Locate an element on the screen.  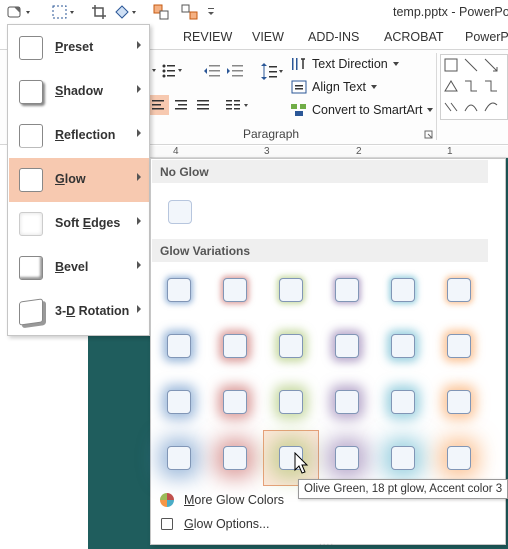
glow-aqua-5pt-option is located at coordinates (403, 290).